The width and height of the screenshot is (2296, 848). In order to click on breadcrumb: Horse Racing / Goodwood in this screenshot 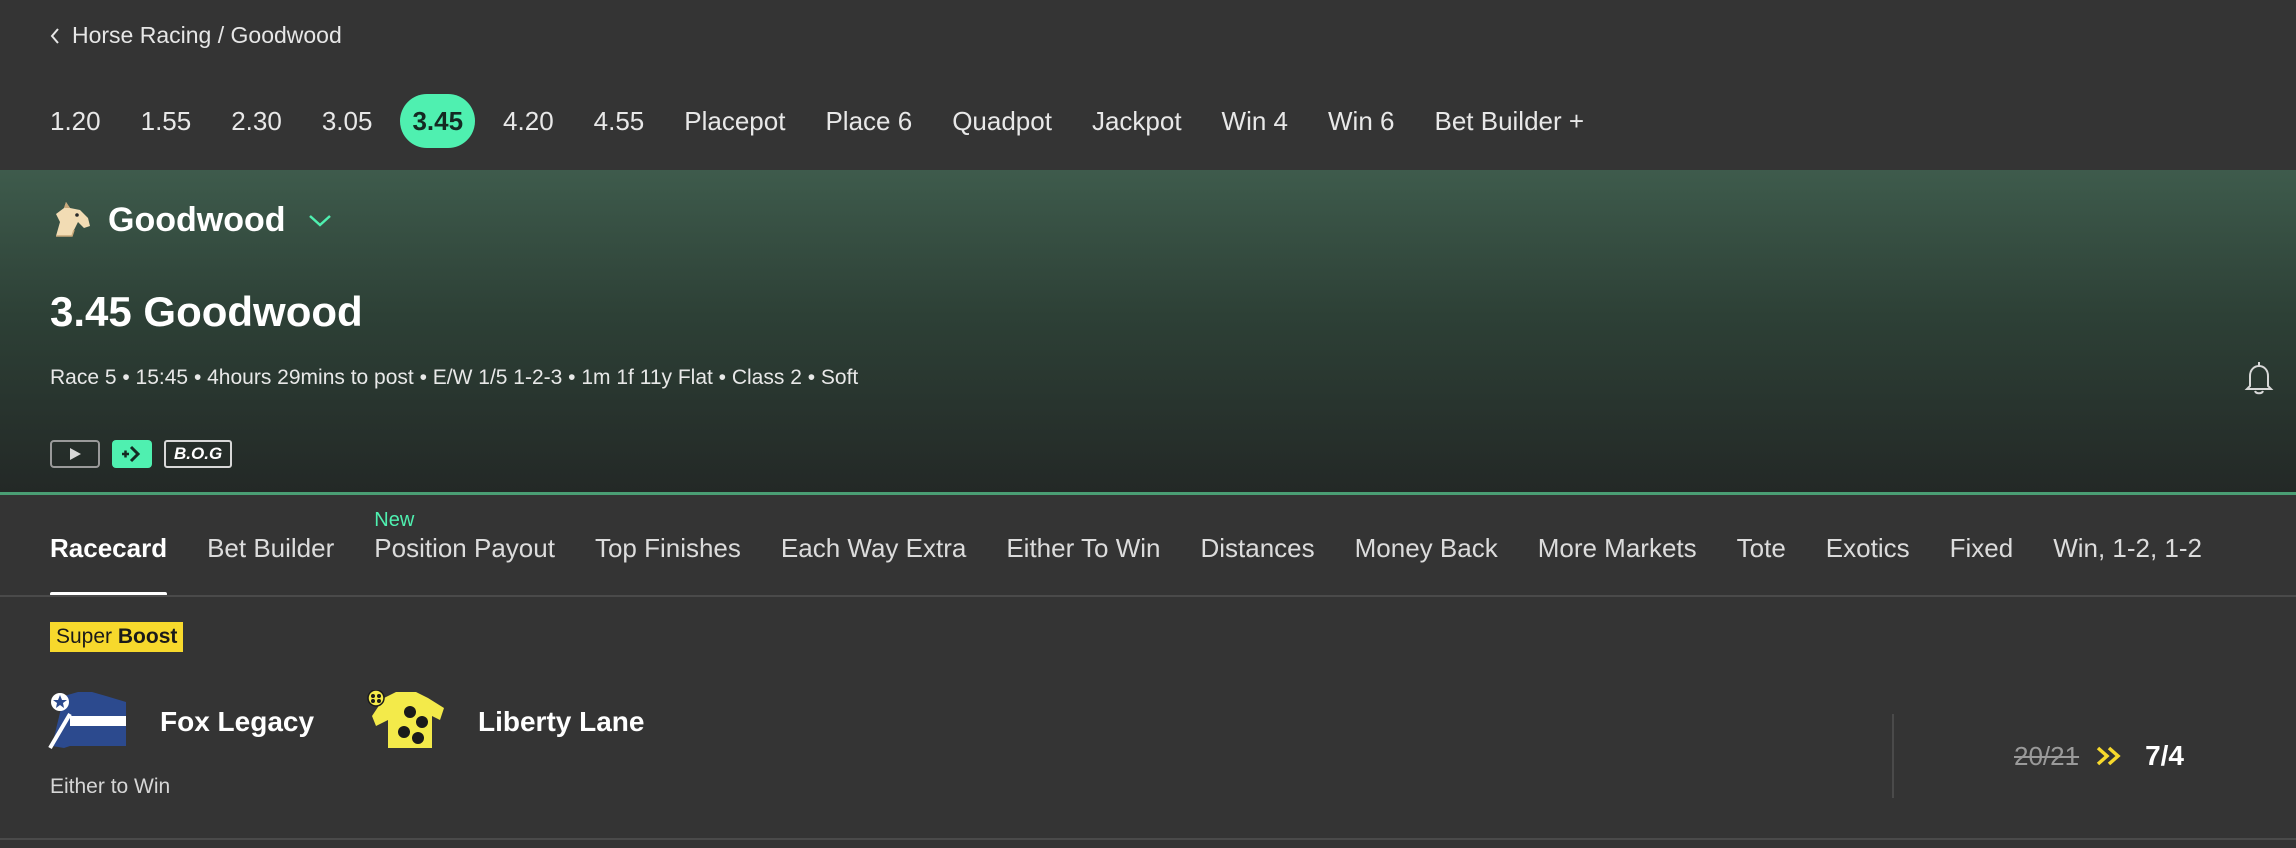, I will do `click(195, 35)`.